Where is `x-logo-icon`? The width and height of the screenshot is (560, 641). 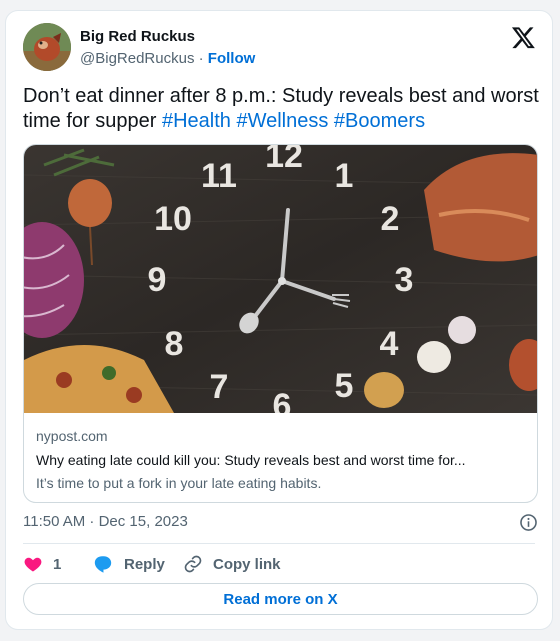
x-logo-icon is located at coordinates (523, 37).